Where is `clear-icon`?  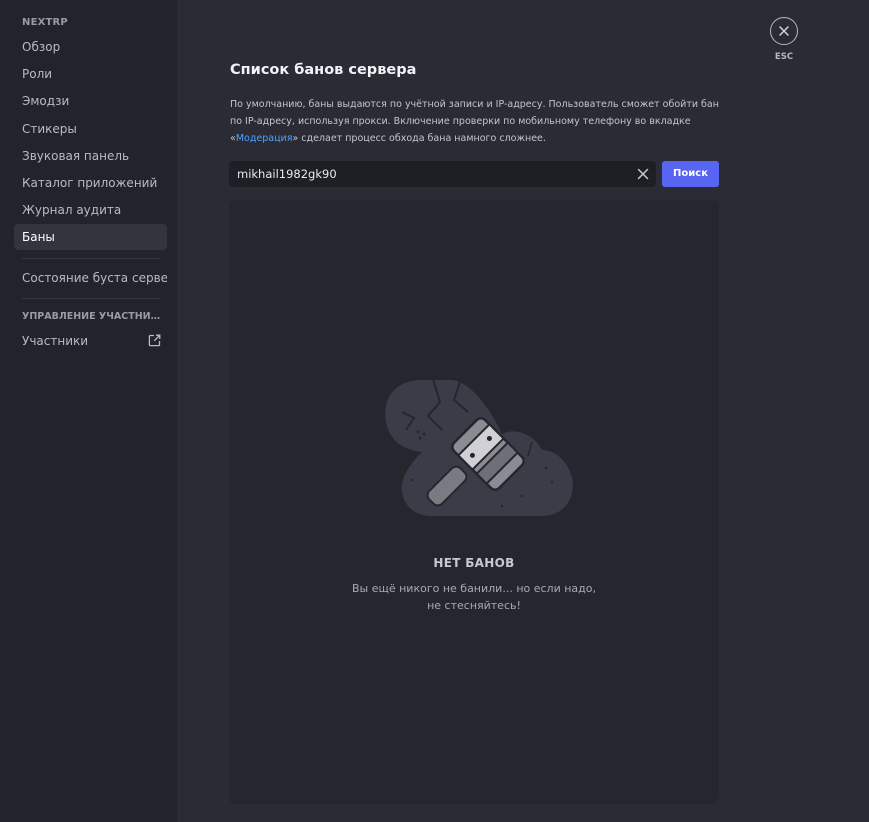 clear-icon is located at coordinates (643, 174).